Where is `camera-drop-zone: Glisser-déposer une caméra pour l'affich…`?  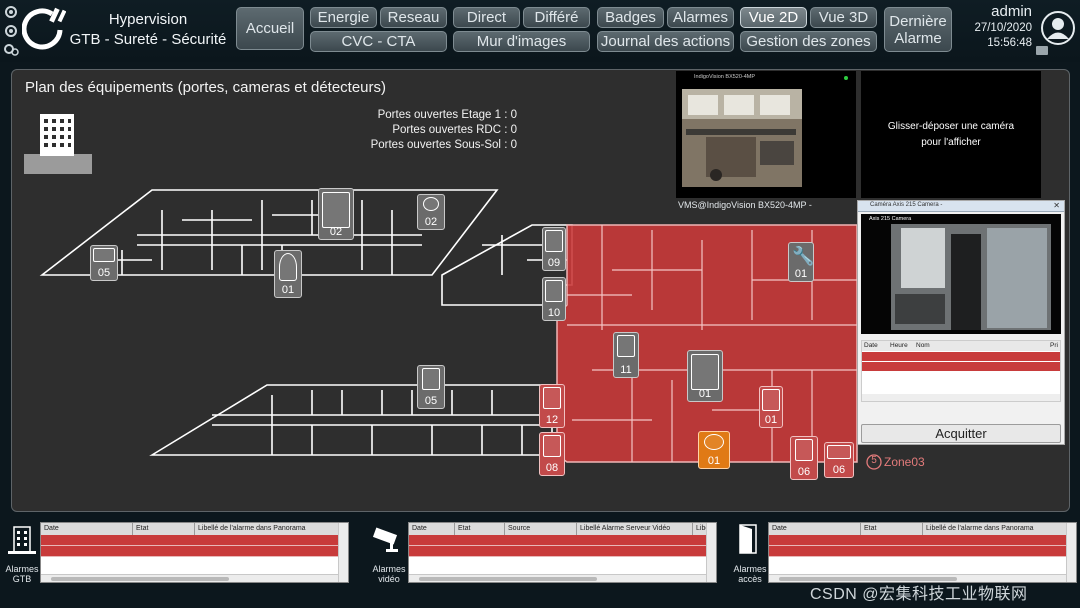 camera-drop-zone: Glisser-déposer une caméra pour l'affich… is located at coordinates (951, 134).